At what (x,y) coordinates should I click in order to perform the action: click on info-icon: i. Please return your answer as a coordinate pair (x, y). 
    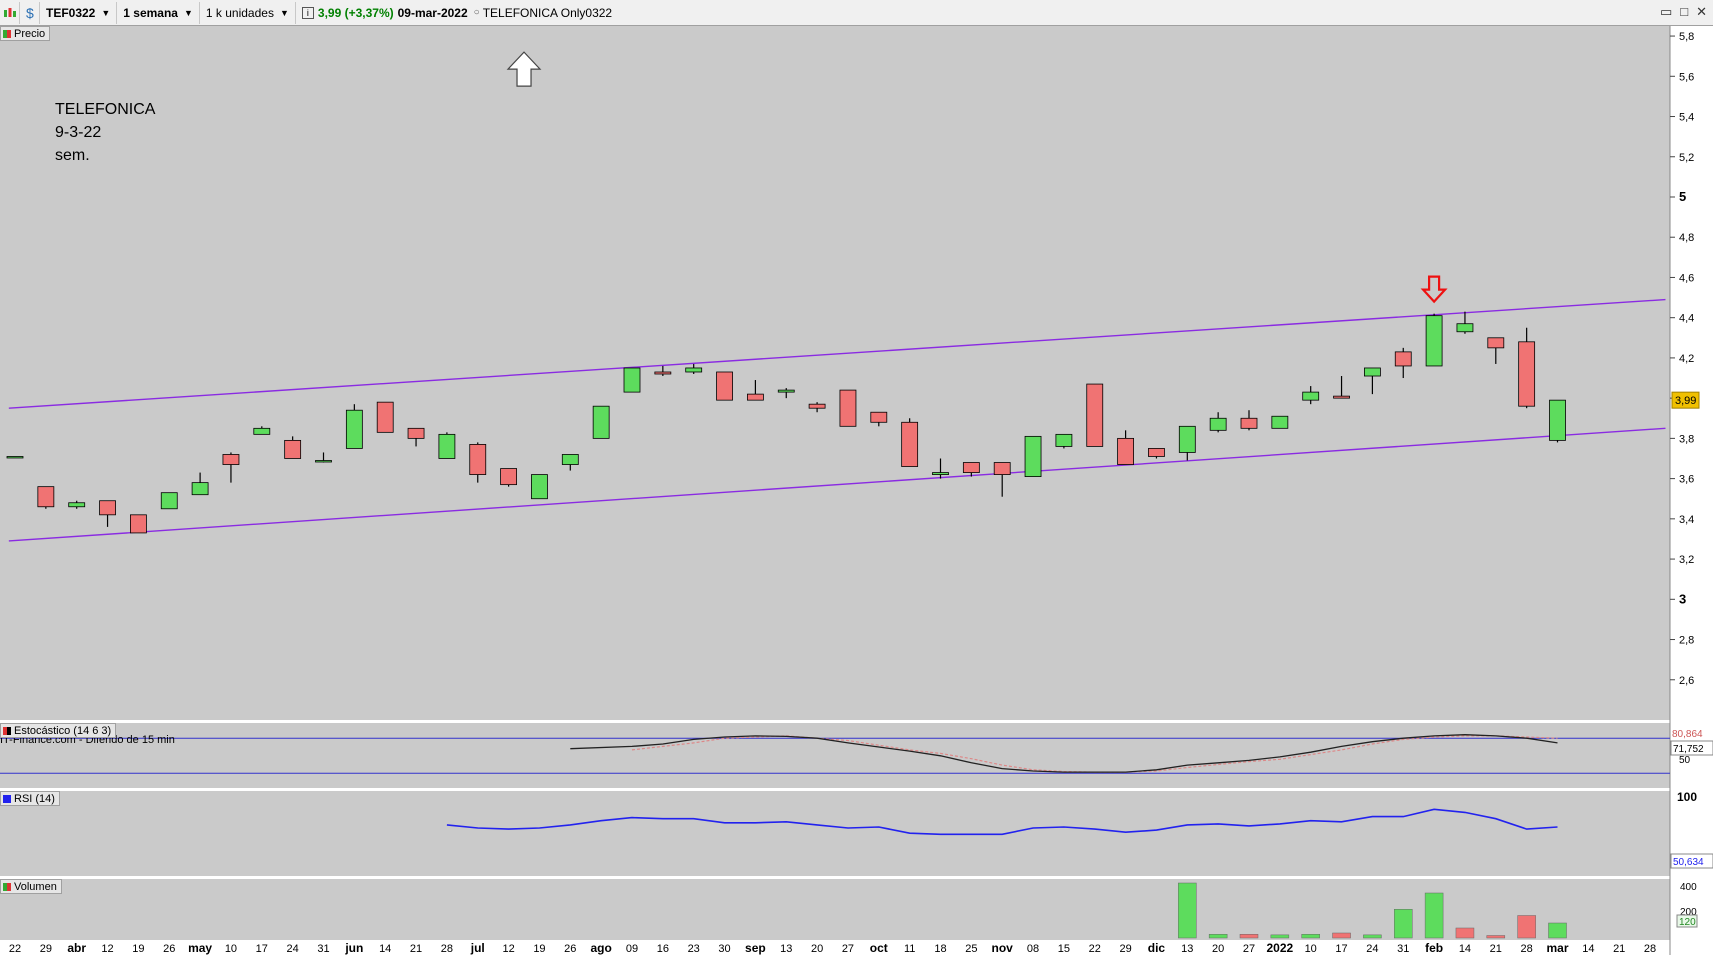
    Looking at the image, I should click on (307, 12).